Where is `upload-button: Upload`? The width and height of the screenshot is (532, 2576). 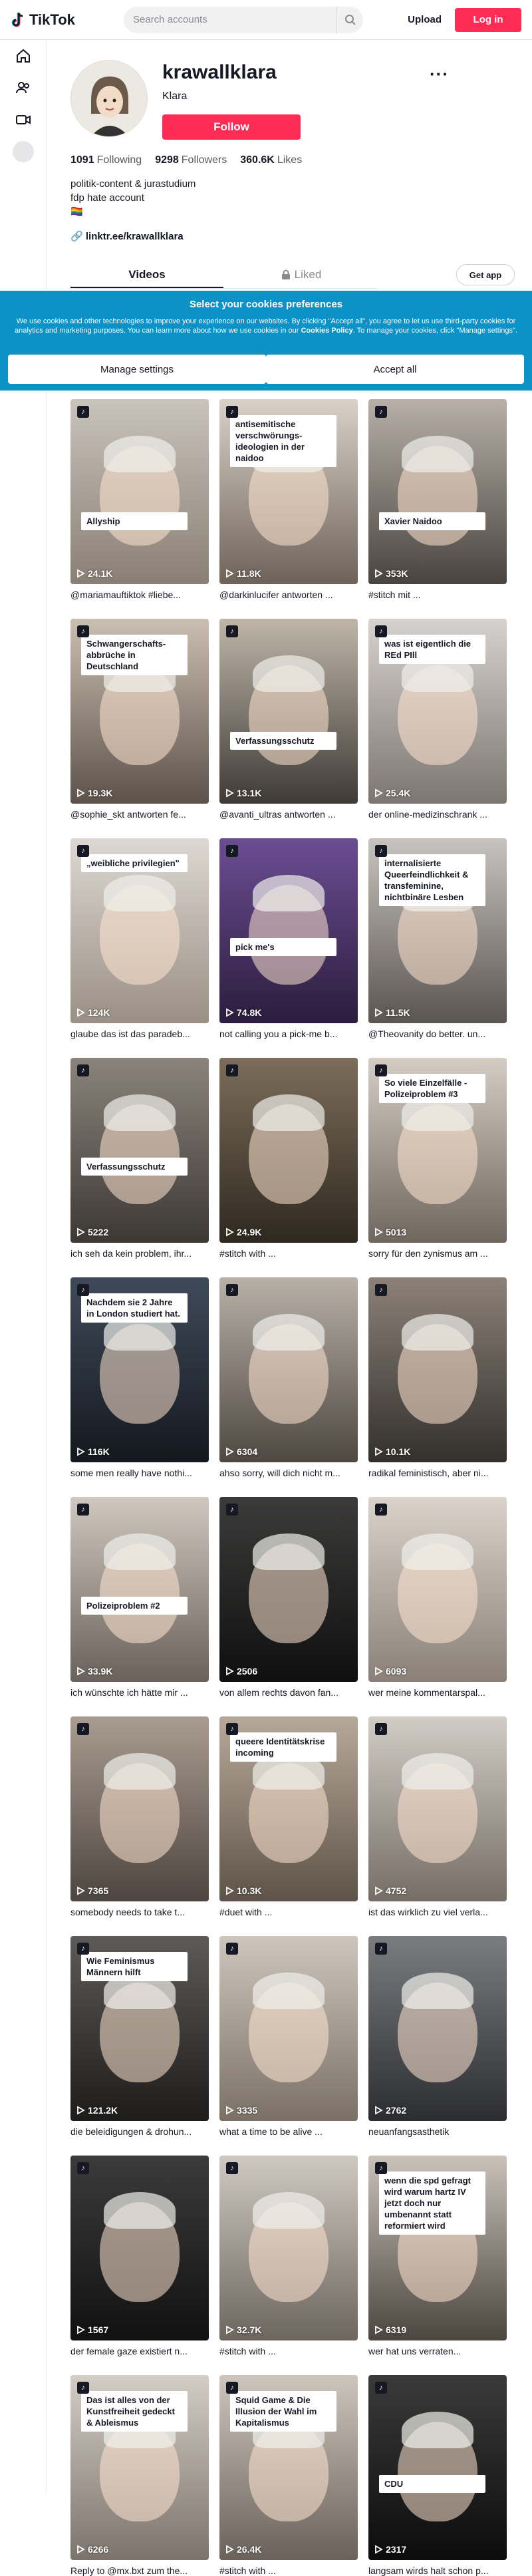 upload-button: Upload is located at coordinates (425, 19).